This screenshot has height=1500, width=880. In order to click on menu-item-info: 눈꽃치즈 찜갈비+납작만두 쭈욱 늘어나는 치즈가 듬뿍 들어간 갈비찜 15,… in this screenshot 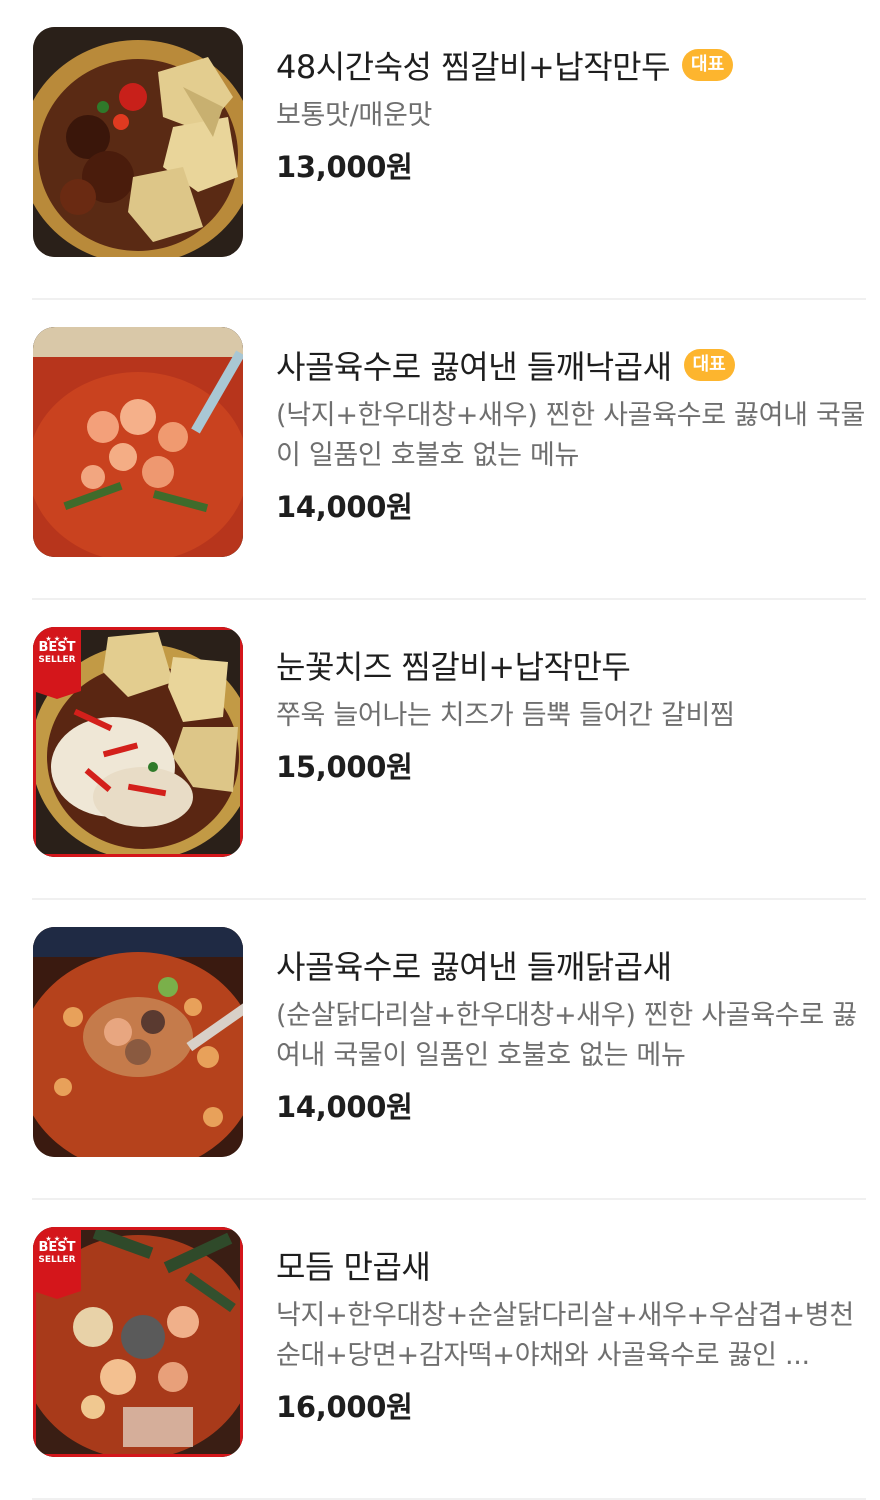, I will do `click(571, 713)`.